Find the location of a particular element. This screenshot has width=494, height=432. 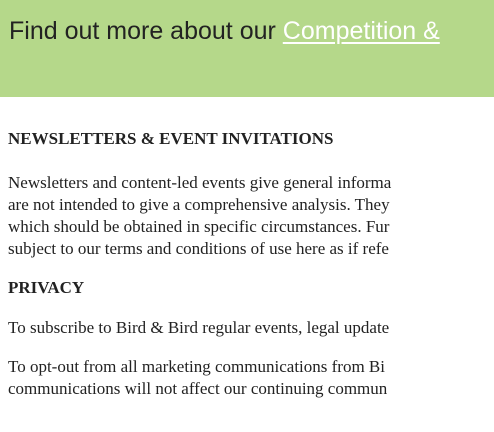

banner-prefix: Find out more about our is located at coordinates (146, 31).